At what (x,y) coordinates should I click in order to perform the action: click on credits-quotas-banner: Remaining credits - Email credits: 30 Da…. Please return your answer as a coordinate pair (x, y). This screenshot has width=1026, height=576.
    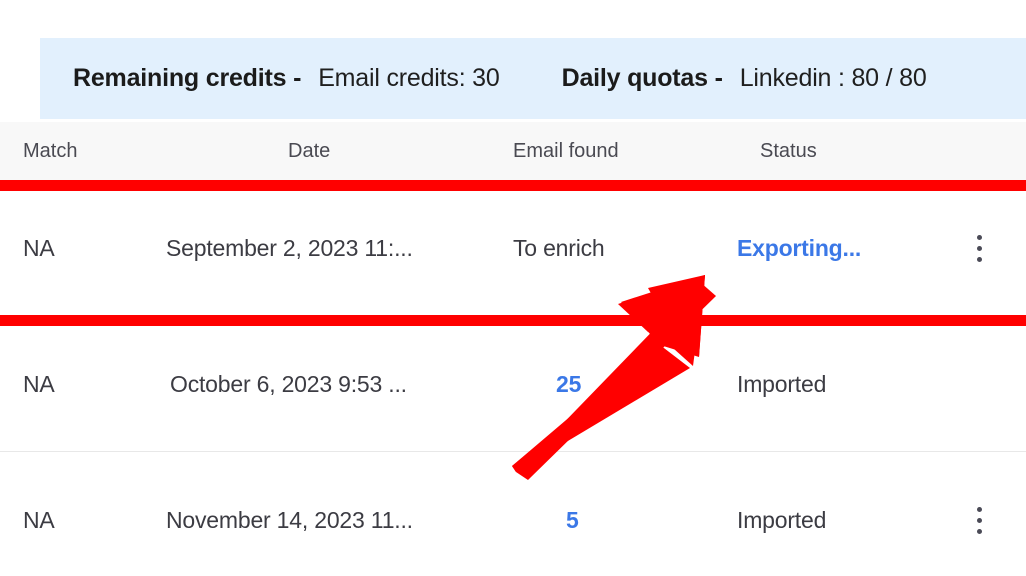
    Looking at the image, I should click on (533, 78).